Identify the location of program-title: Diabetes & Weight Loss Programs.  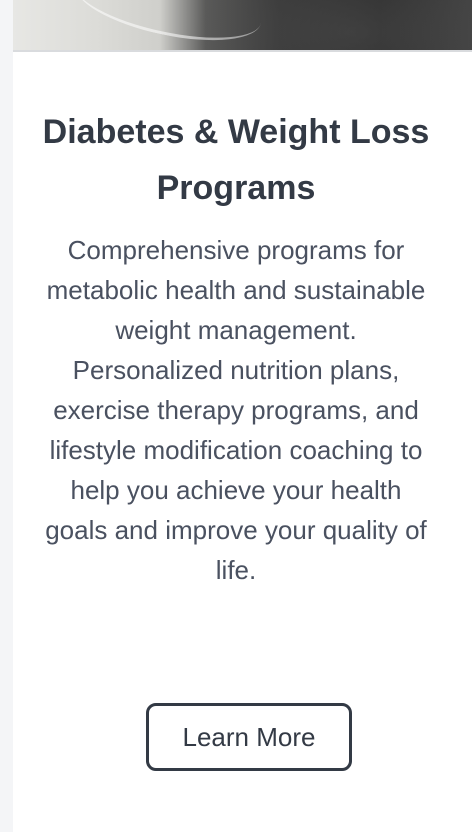
(236, 160).